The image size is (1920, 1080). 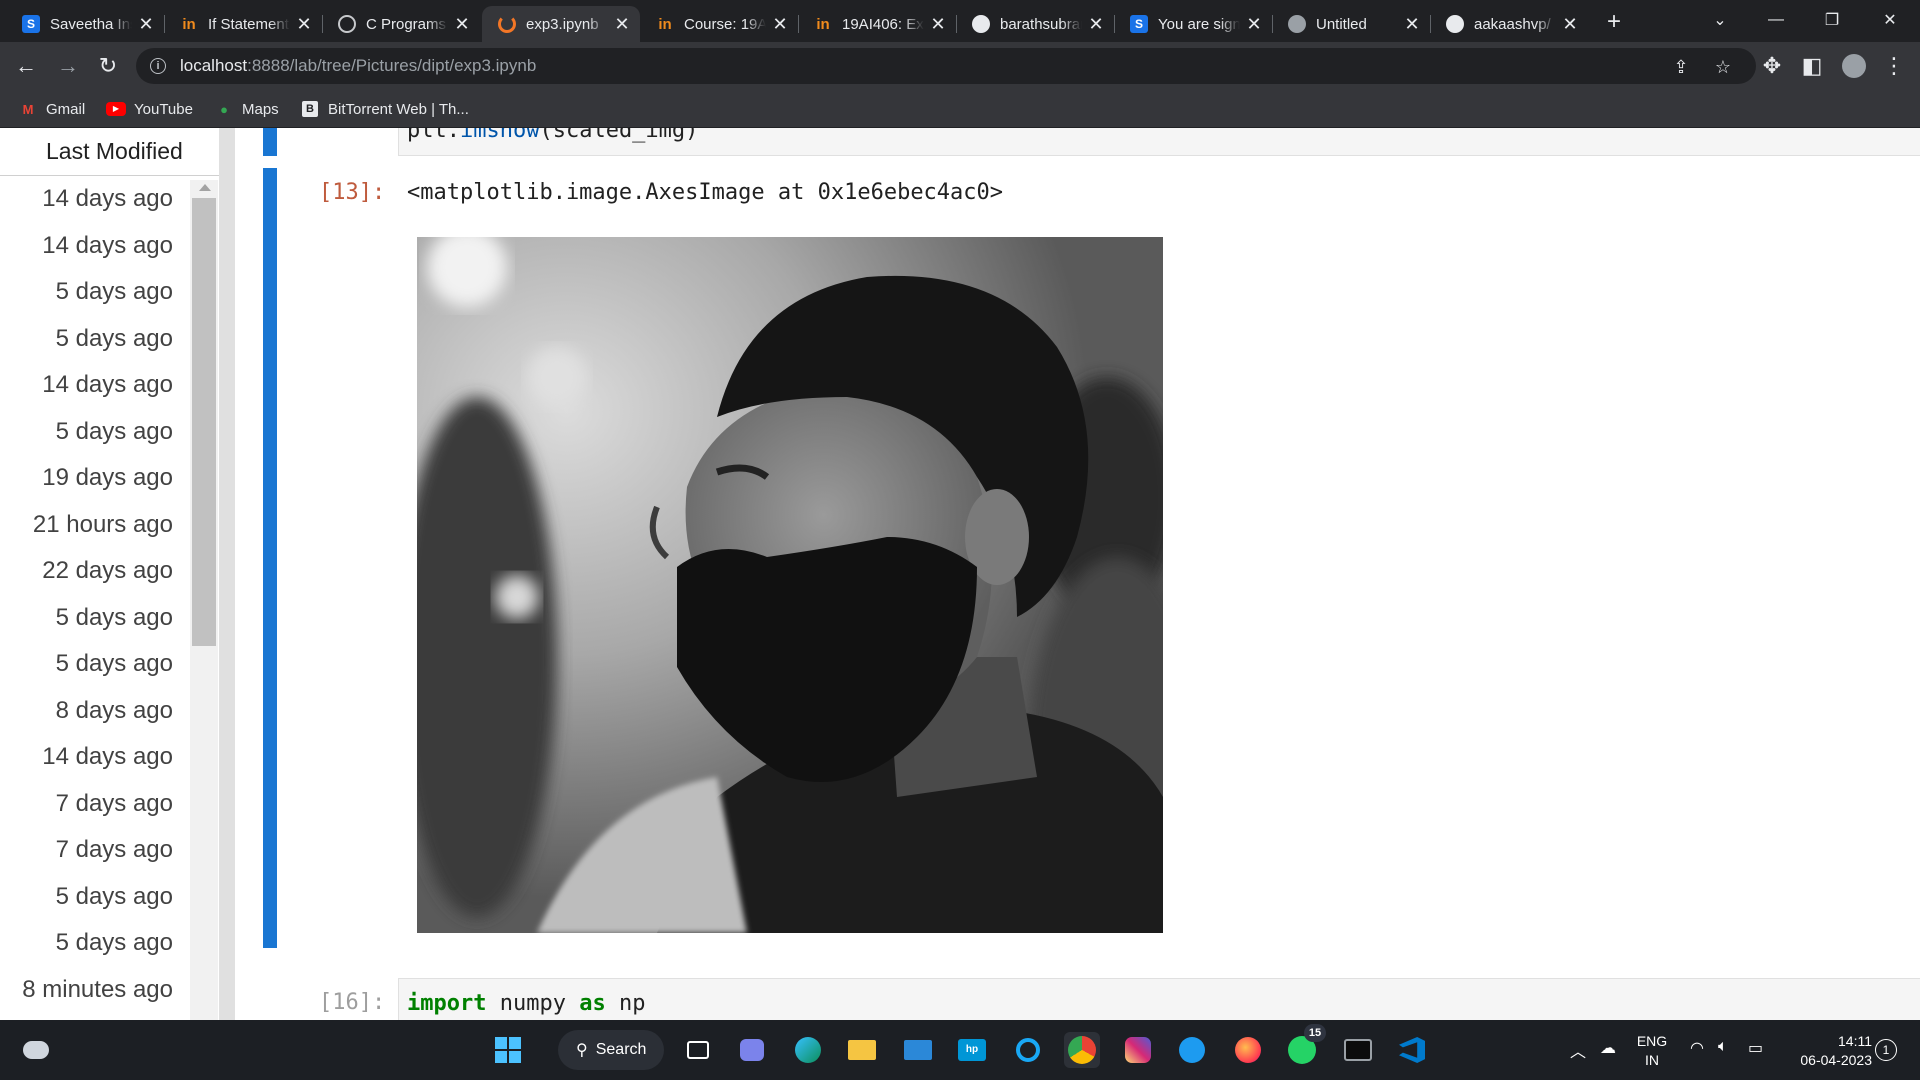 What do you see at coordinates (1886, 1050) in the screenshot?
I see `notification-center-icon: 1` at bounding box center [1886, 1050].